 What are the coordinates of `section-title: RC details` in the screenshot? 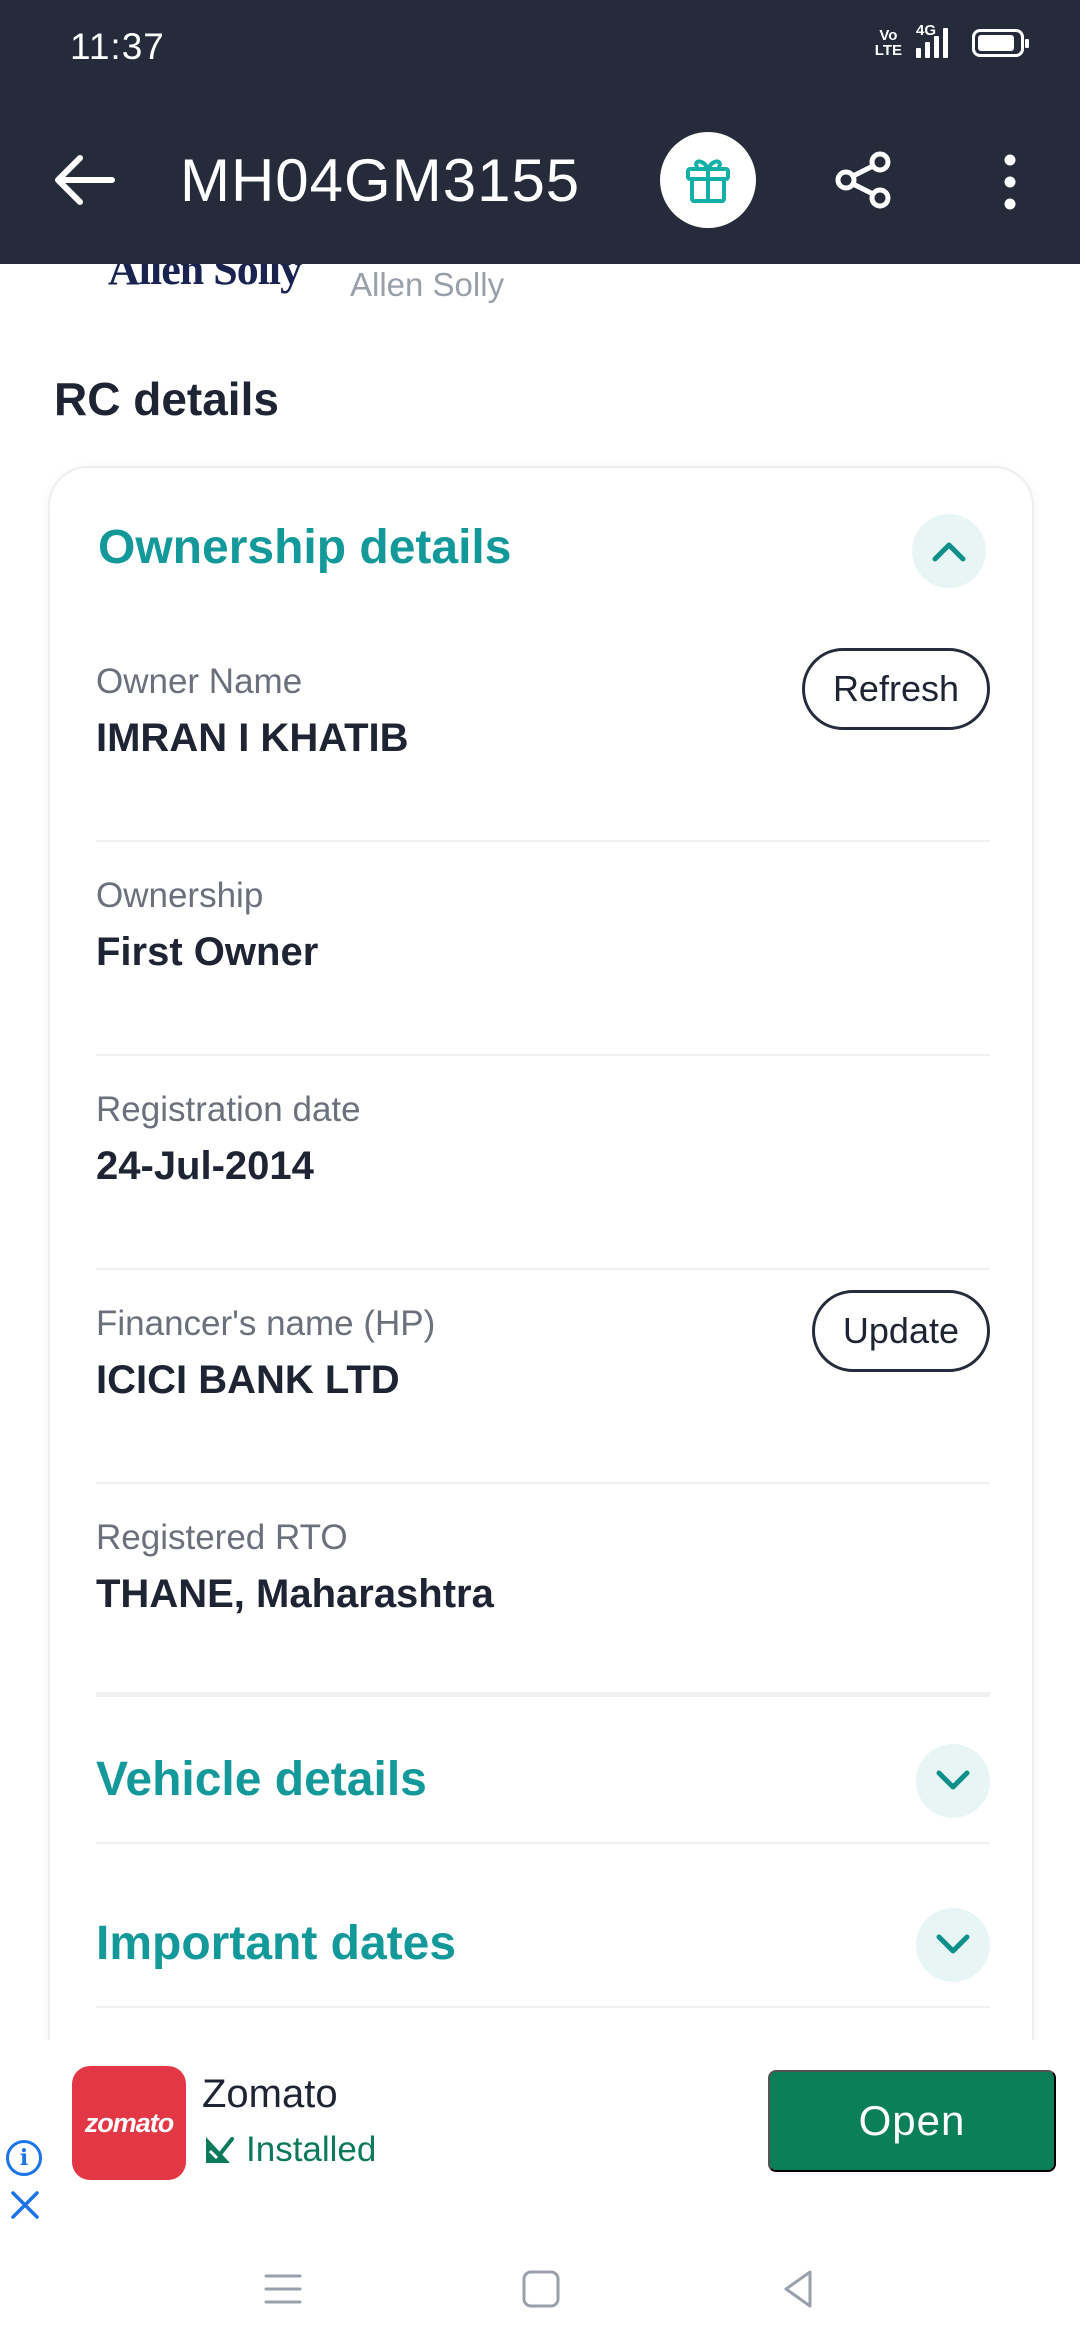 It's located at (166, 399).